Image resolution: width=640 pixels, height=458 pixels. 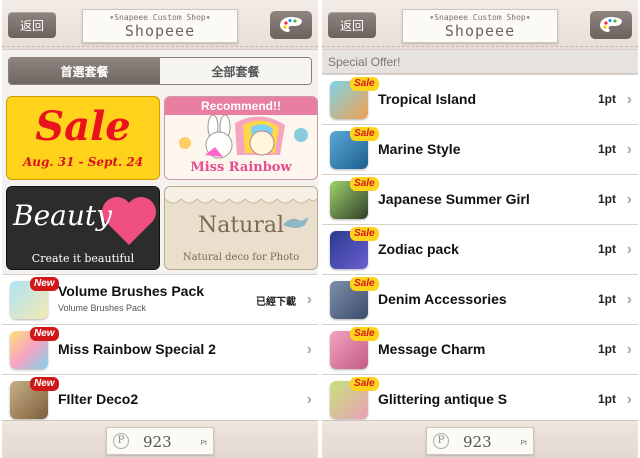 I want to click on item-title: FIlter Deco2, so click(x=98, y=399).